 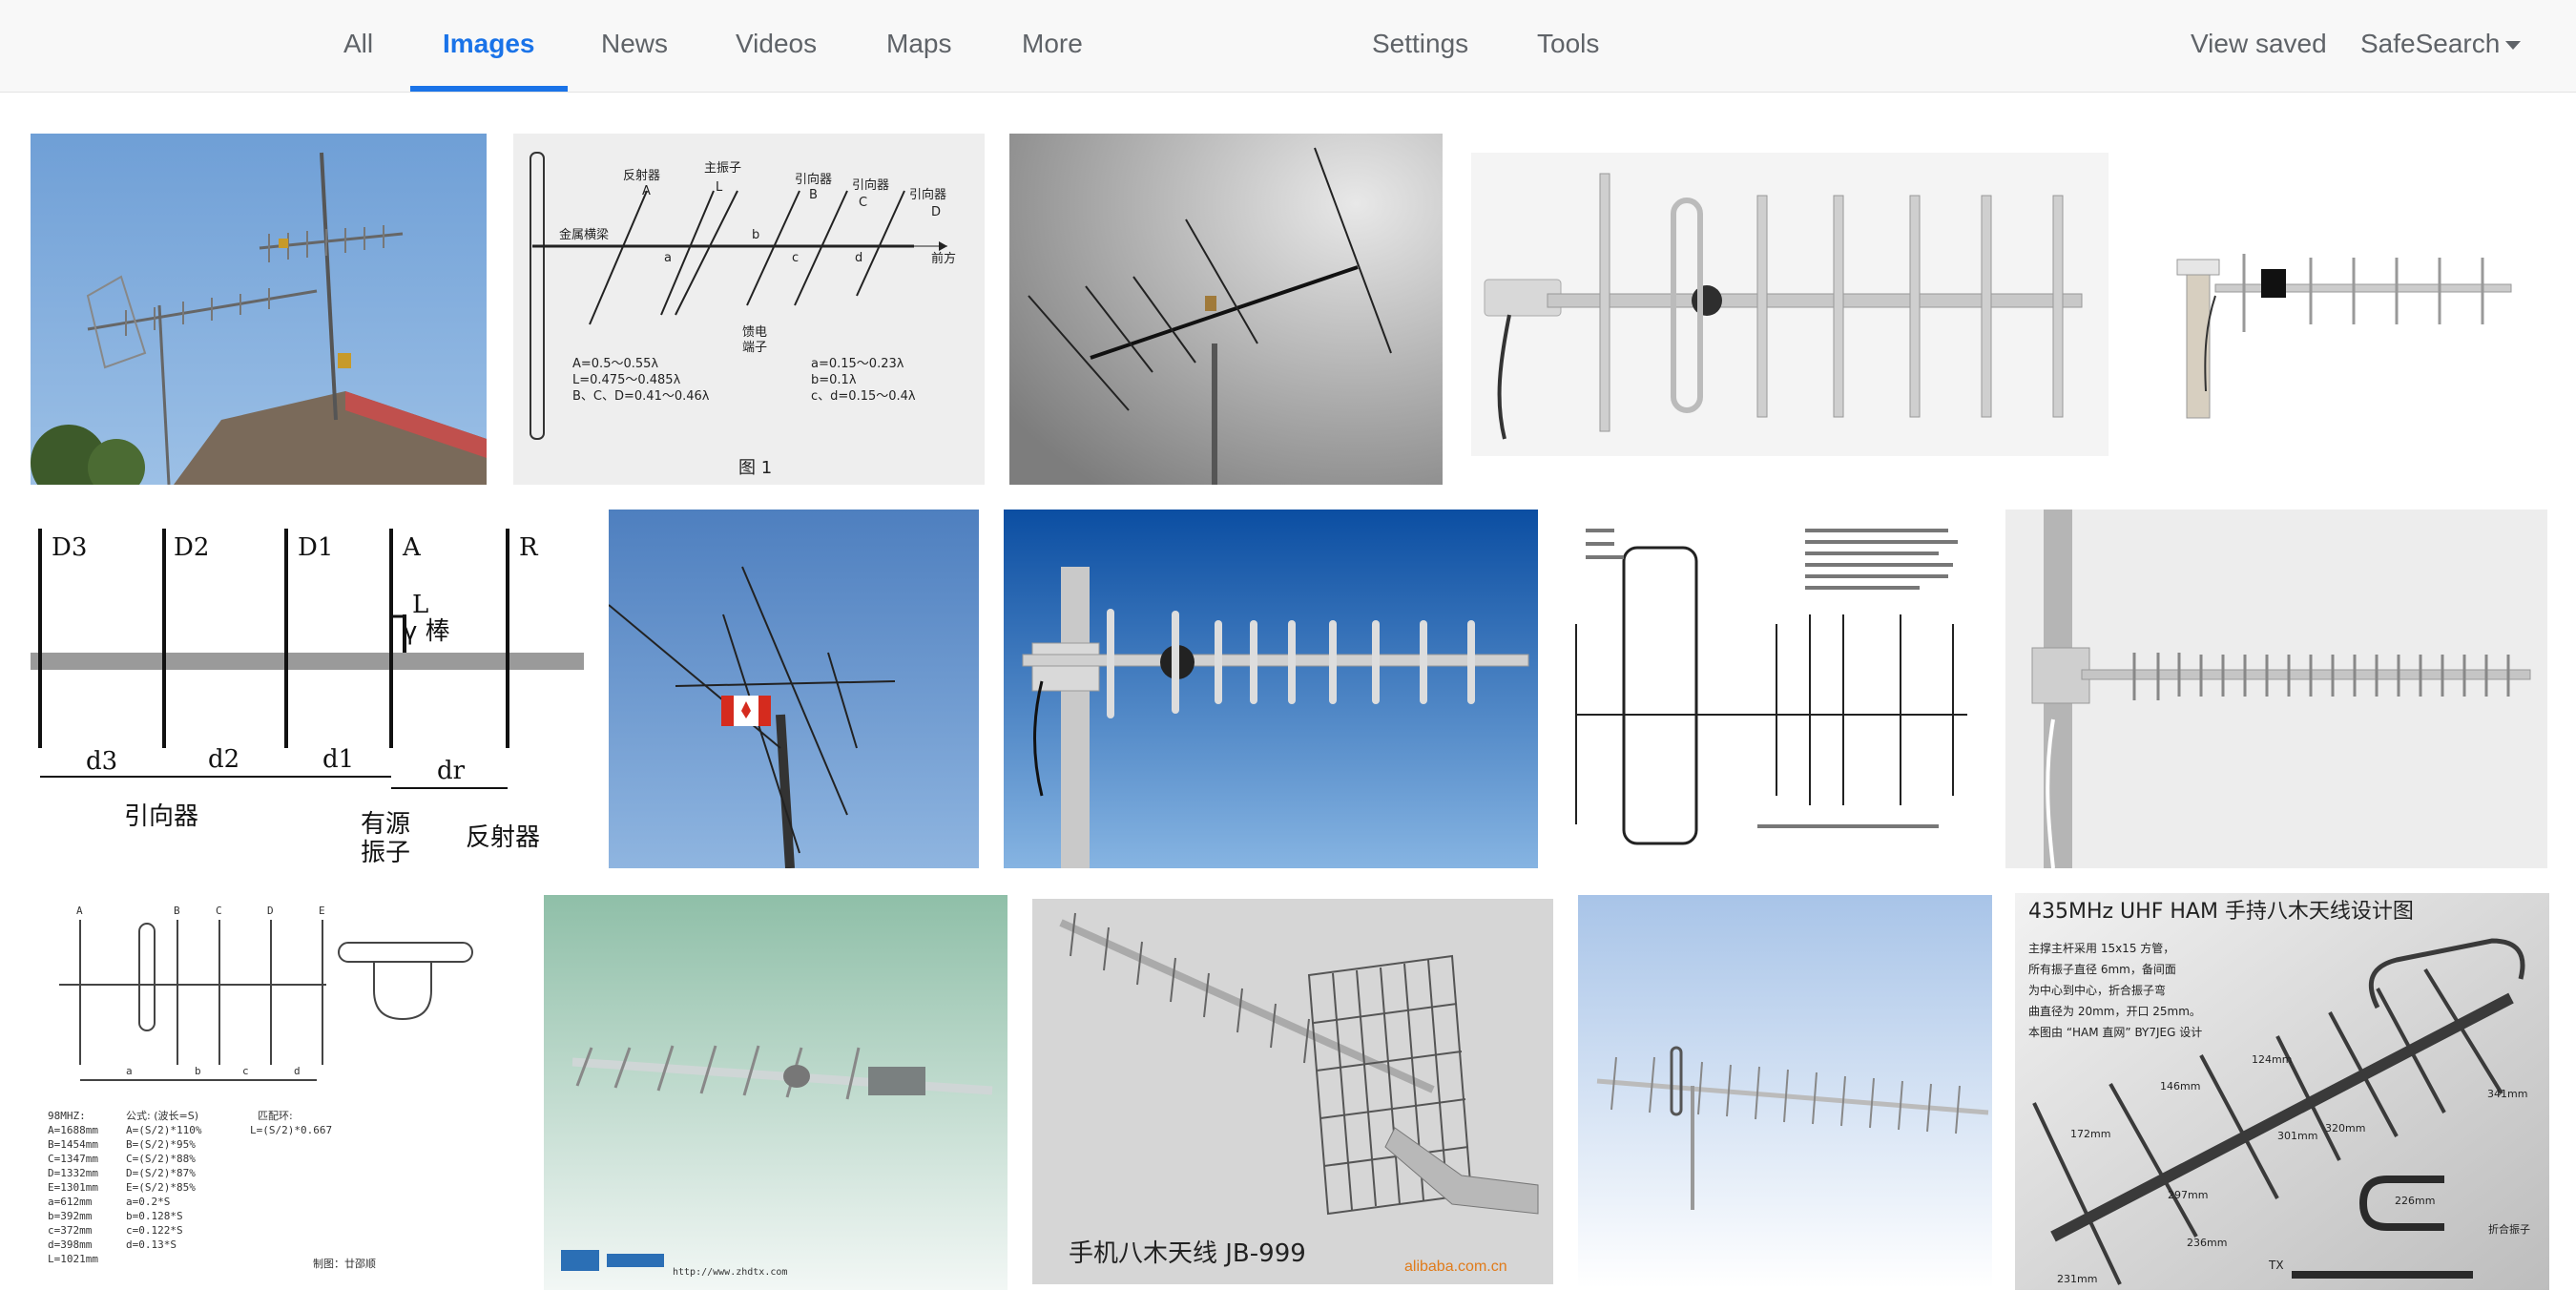 What do you see at coordinates (270, 911) in the screenshot?
I see `element-letter: D` at bounding box center [270, 911].